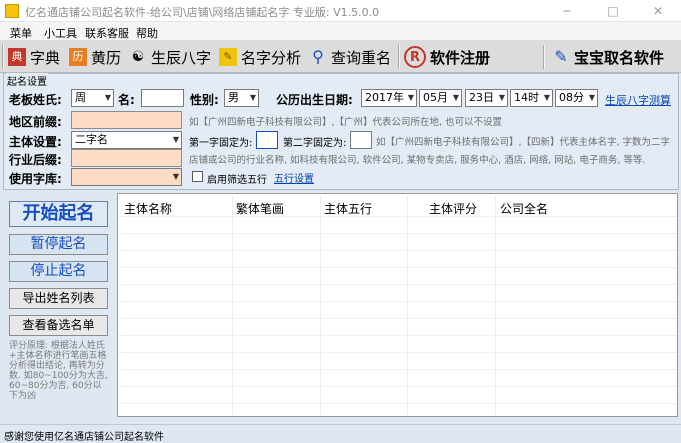  I want to click on first-char-fixed-input, so click(267, 140).